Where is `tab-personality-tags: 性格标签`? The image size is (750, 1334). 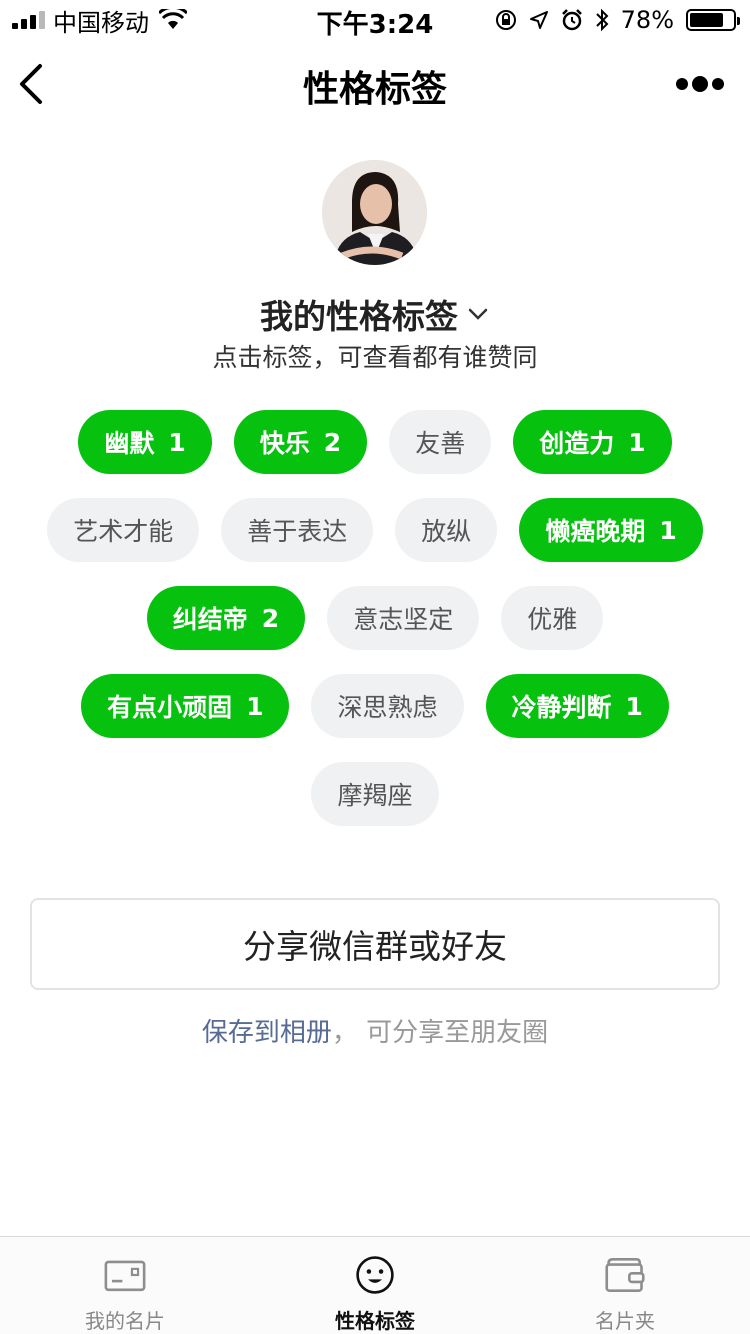
tab-personality-tags: 性格标签 is located at coordinates (375, 1285).